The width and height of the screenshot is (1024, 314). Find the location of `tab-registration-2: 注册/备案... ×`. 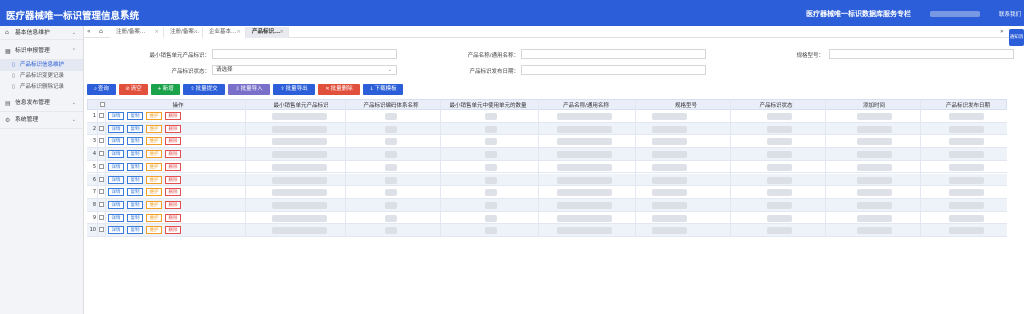

tab-registration-2: 注册/备案... × is located at coordinates (183, 32).